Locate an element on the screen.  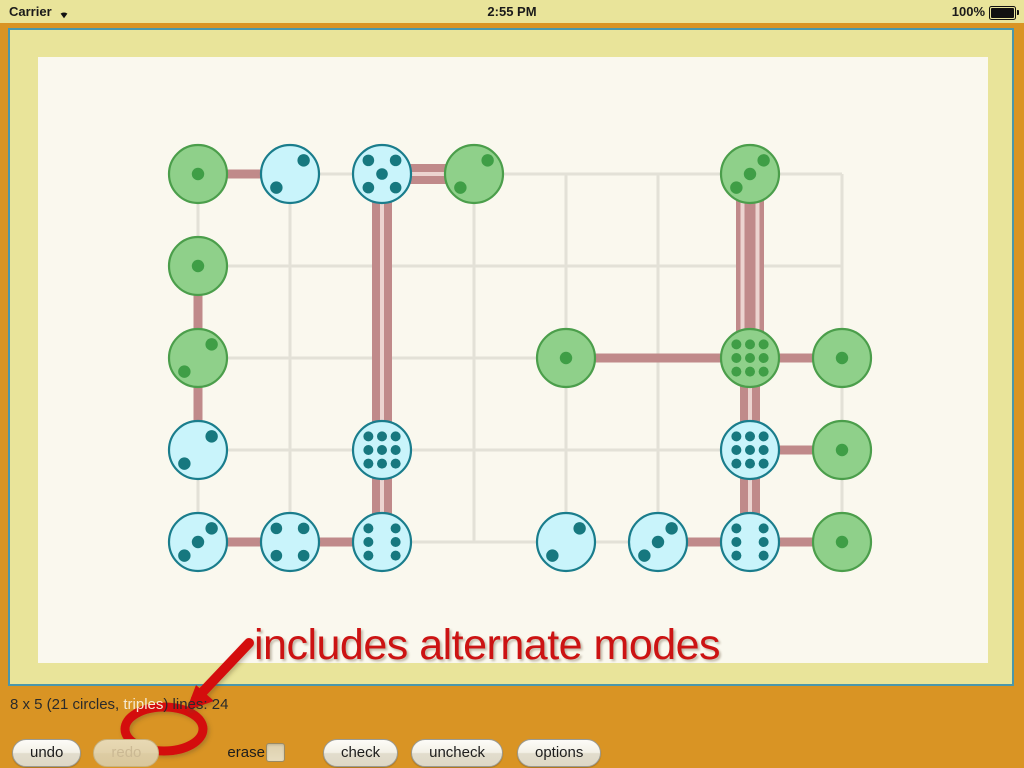
erase-label: erase is located at coordinates (246, 752).